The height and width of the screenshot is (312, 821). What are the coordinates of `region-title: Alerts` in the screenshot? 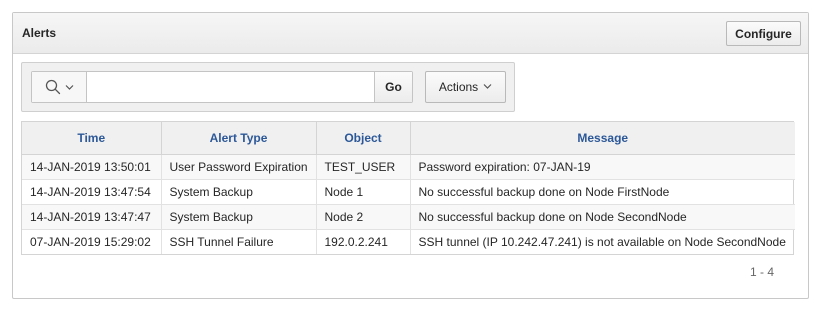 It's located at (39, 33).